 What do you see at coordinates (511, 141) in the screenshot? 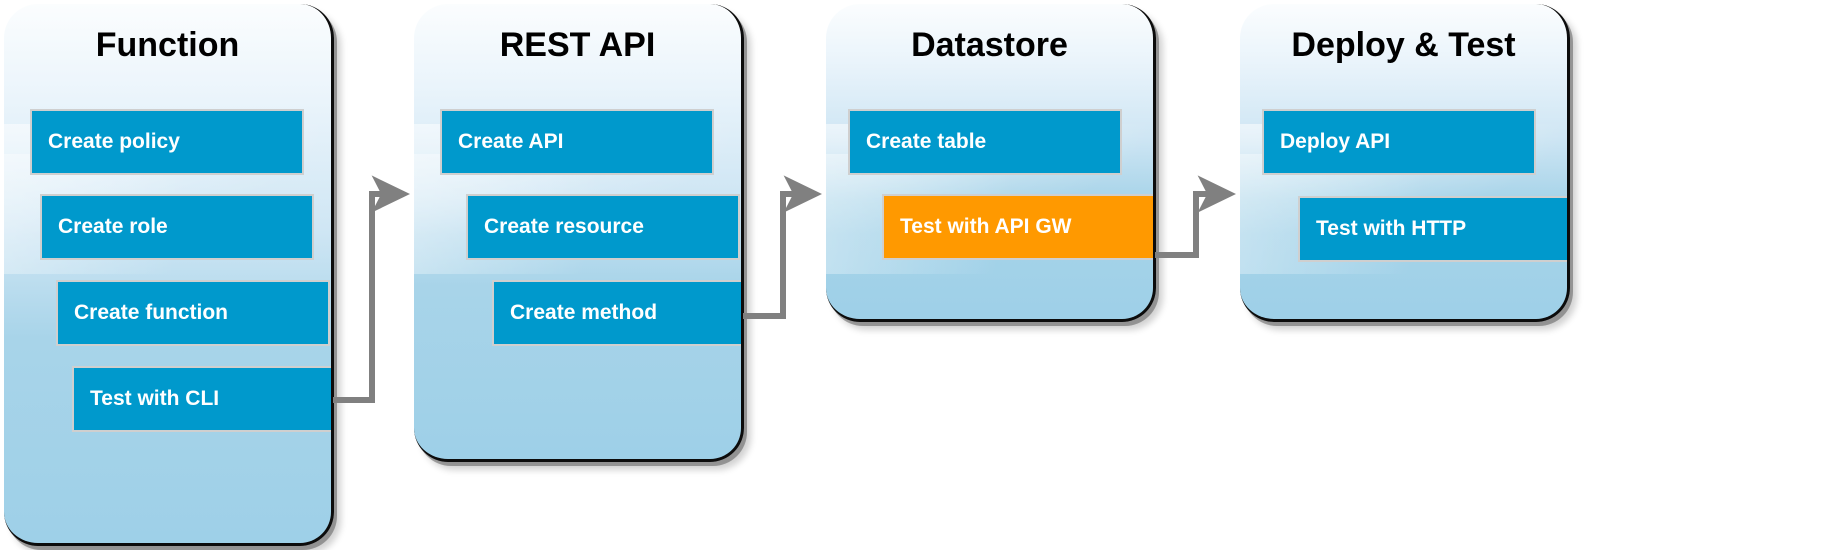
I see `step-label: Create API` at bounding box center [511, 141].